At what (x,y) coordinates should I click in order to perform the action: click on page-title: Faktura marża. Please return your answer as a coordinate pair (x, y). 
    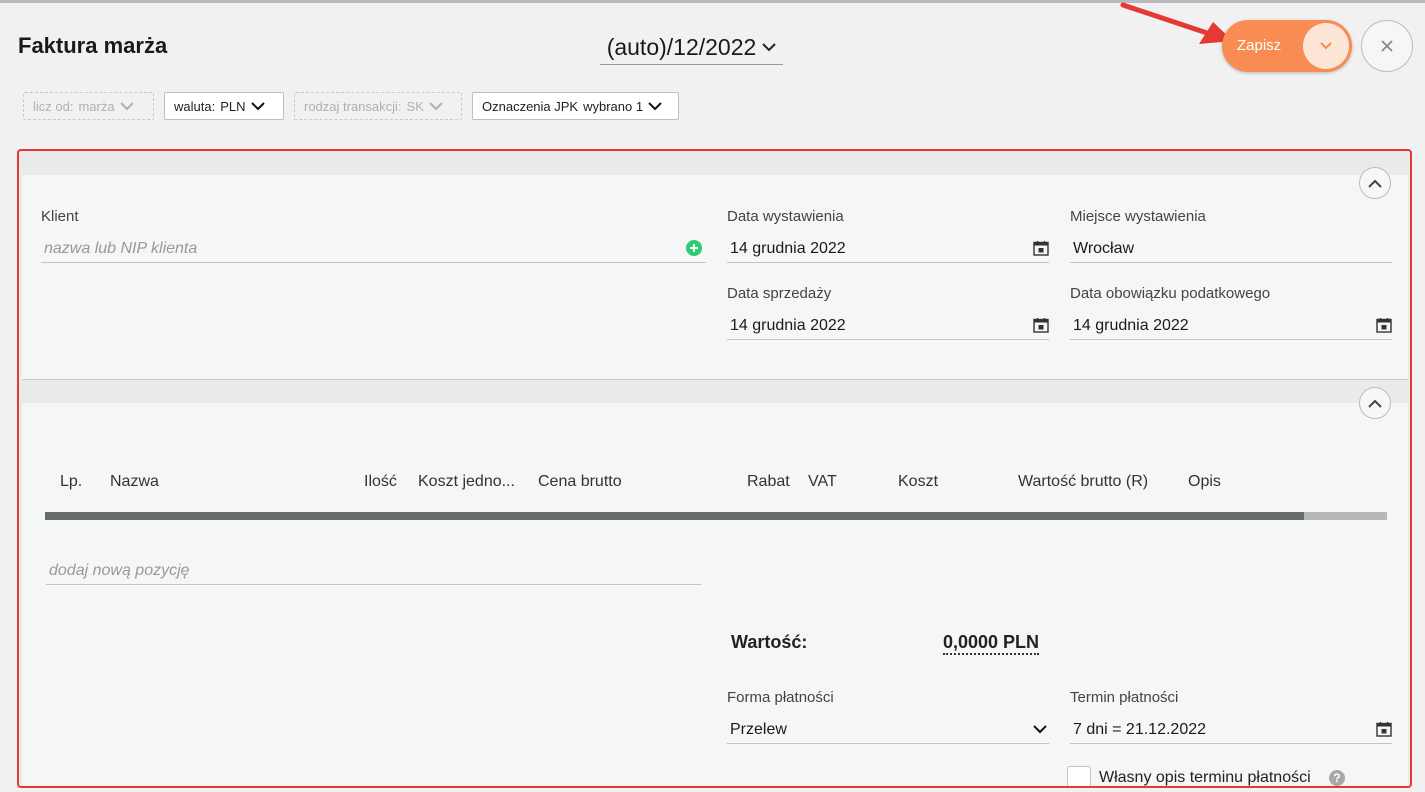
    Looking at the image, I should click on (93, 45).